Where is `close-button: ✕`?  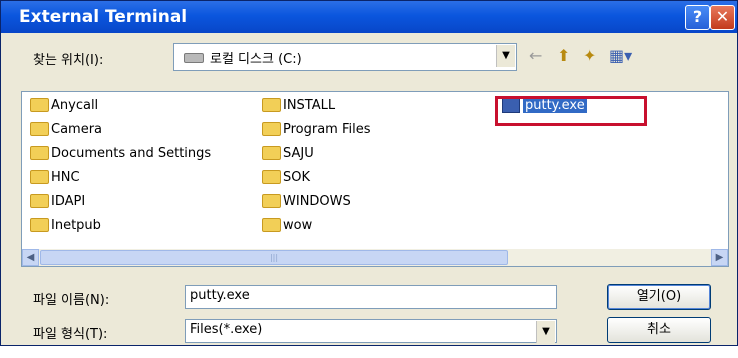
close-button: ✕ is located at coordinates (722, 17).